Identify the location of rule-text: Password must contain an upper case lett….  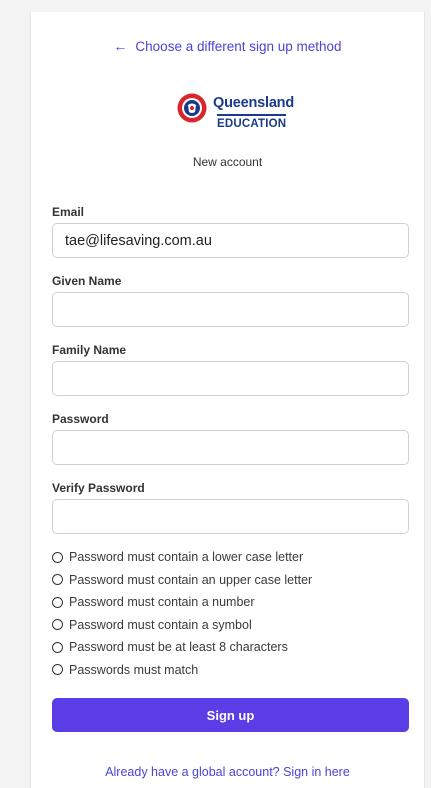
(191, 579).